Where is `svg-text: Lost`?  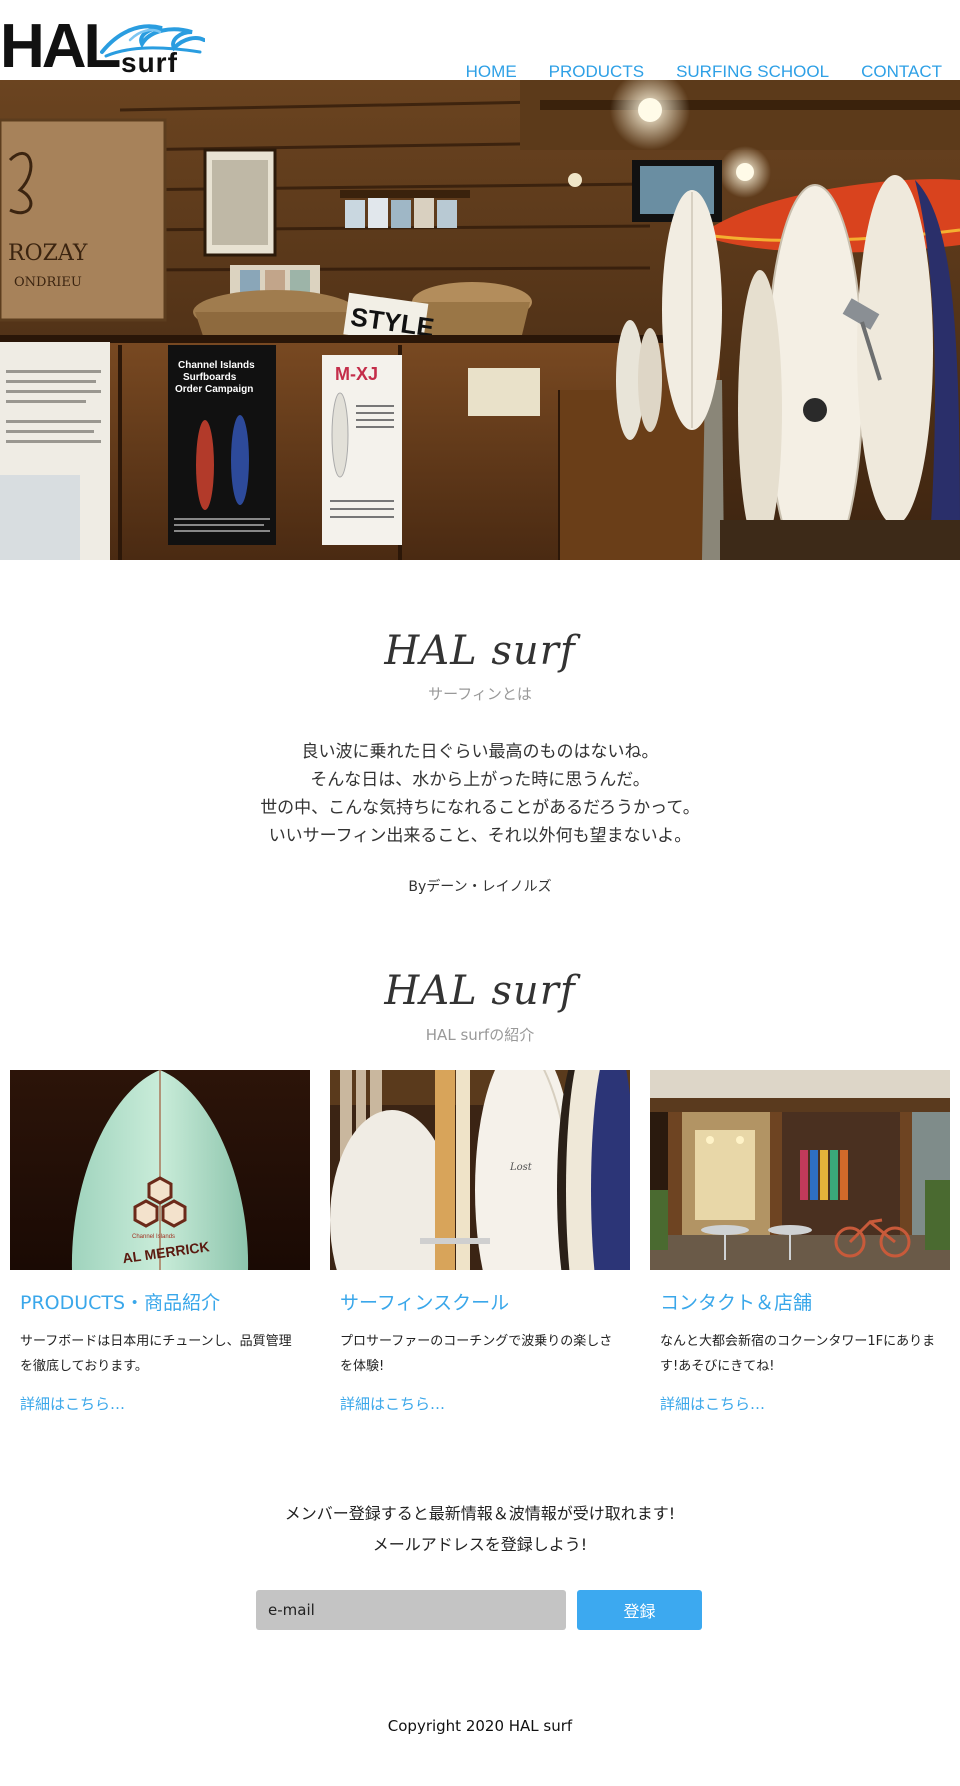
svg-text: Lost is located at coordinates (521, 1167).